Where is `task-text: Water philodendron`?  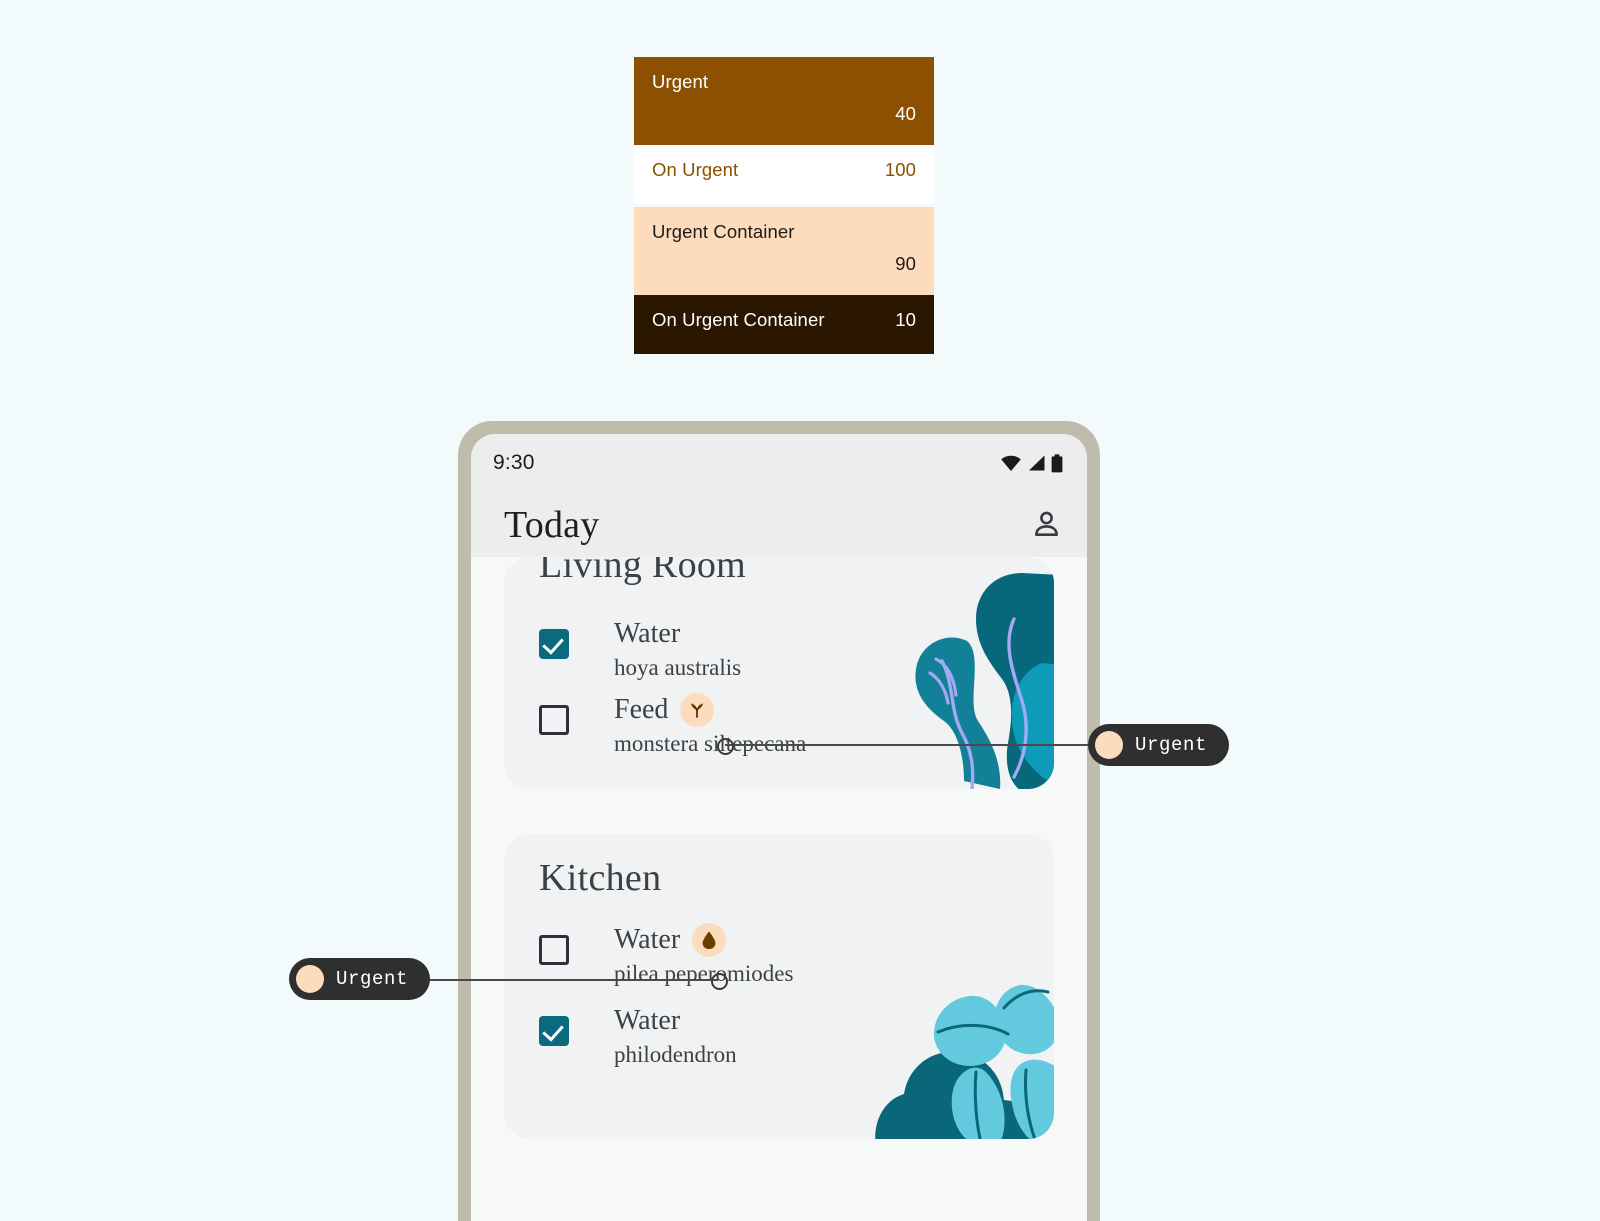
task-text: Water philodendron is located at coordinates (675, 1037).